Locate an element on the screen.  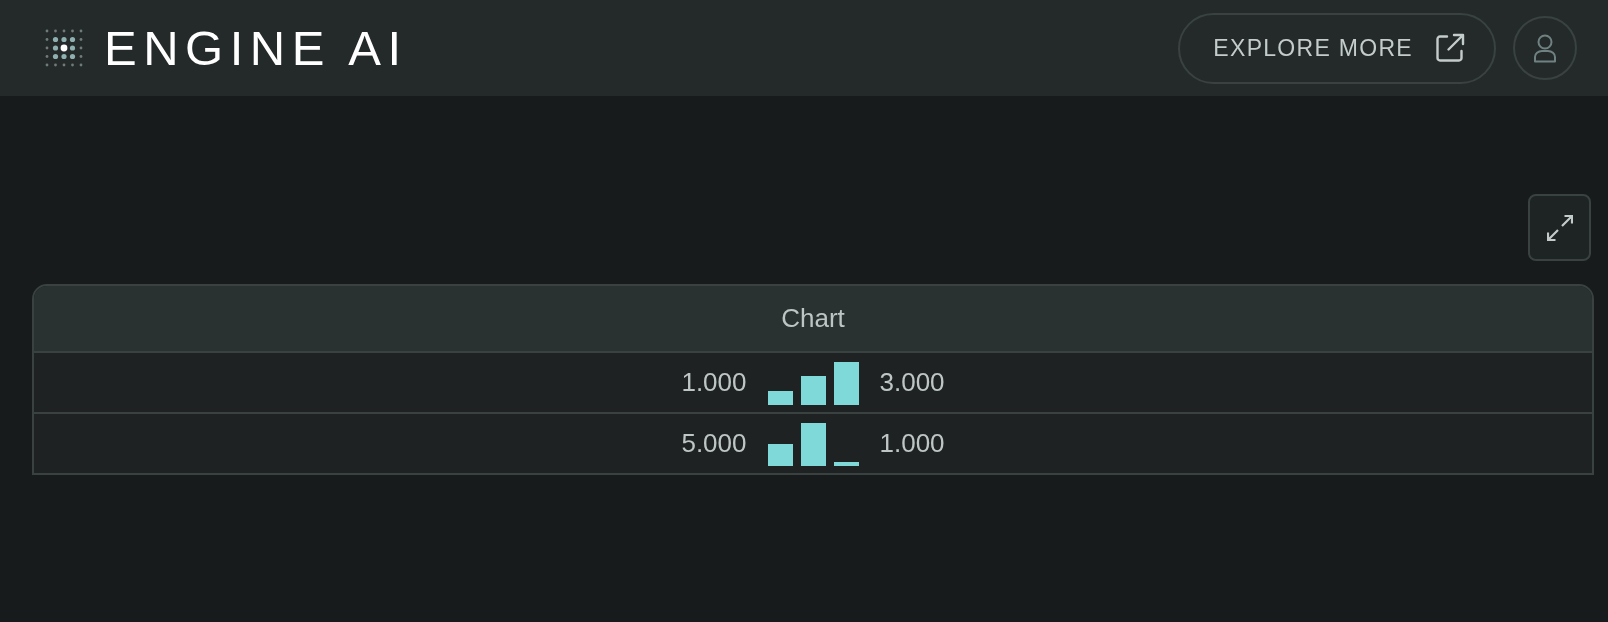
expand-icon is located at coordinates (1559, 227).